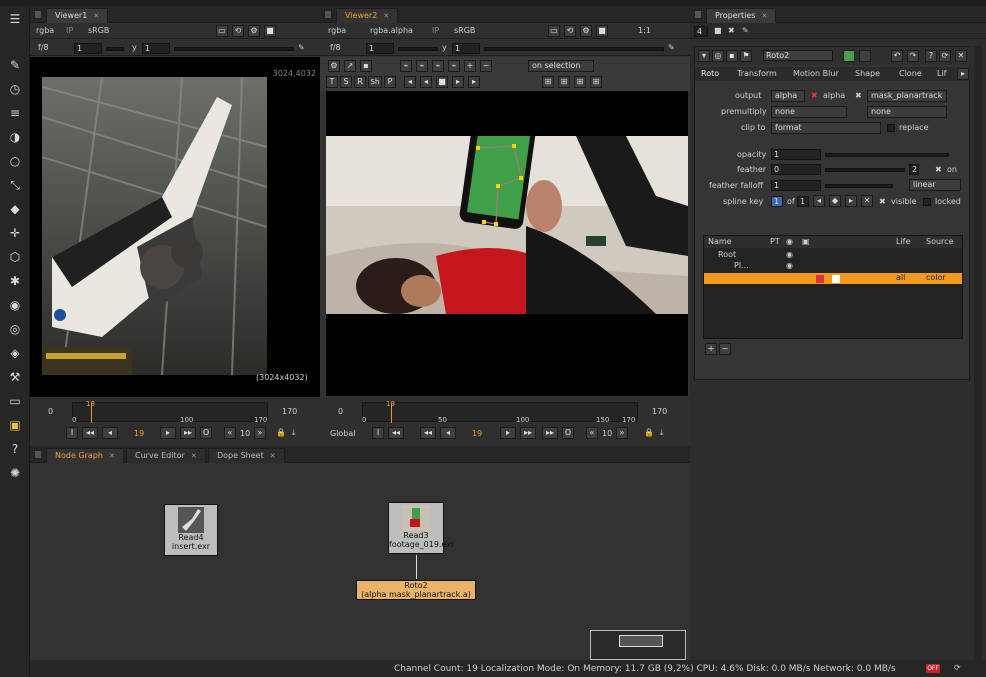 This screenshot has height=677, width=986. Describe the element at coordinates (366, 66) in the screenshot. I see `key-tool-icon: ▪` at that location.